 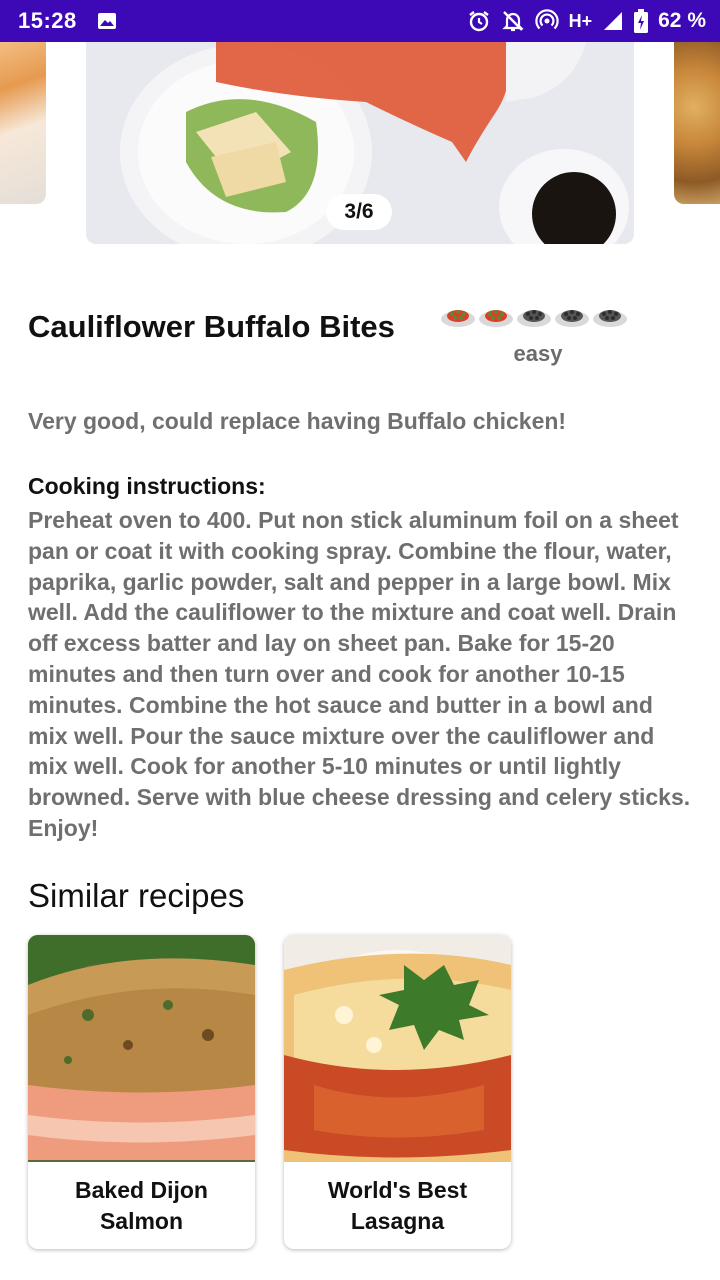 What do you see at coordinates (397, 1048) in the screenshot?
I see `lasagna-photo` at bounding box center [397, 1048].